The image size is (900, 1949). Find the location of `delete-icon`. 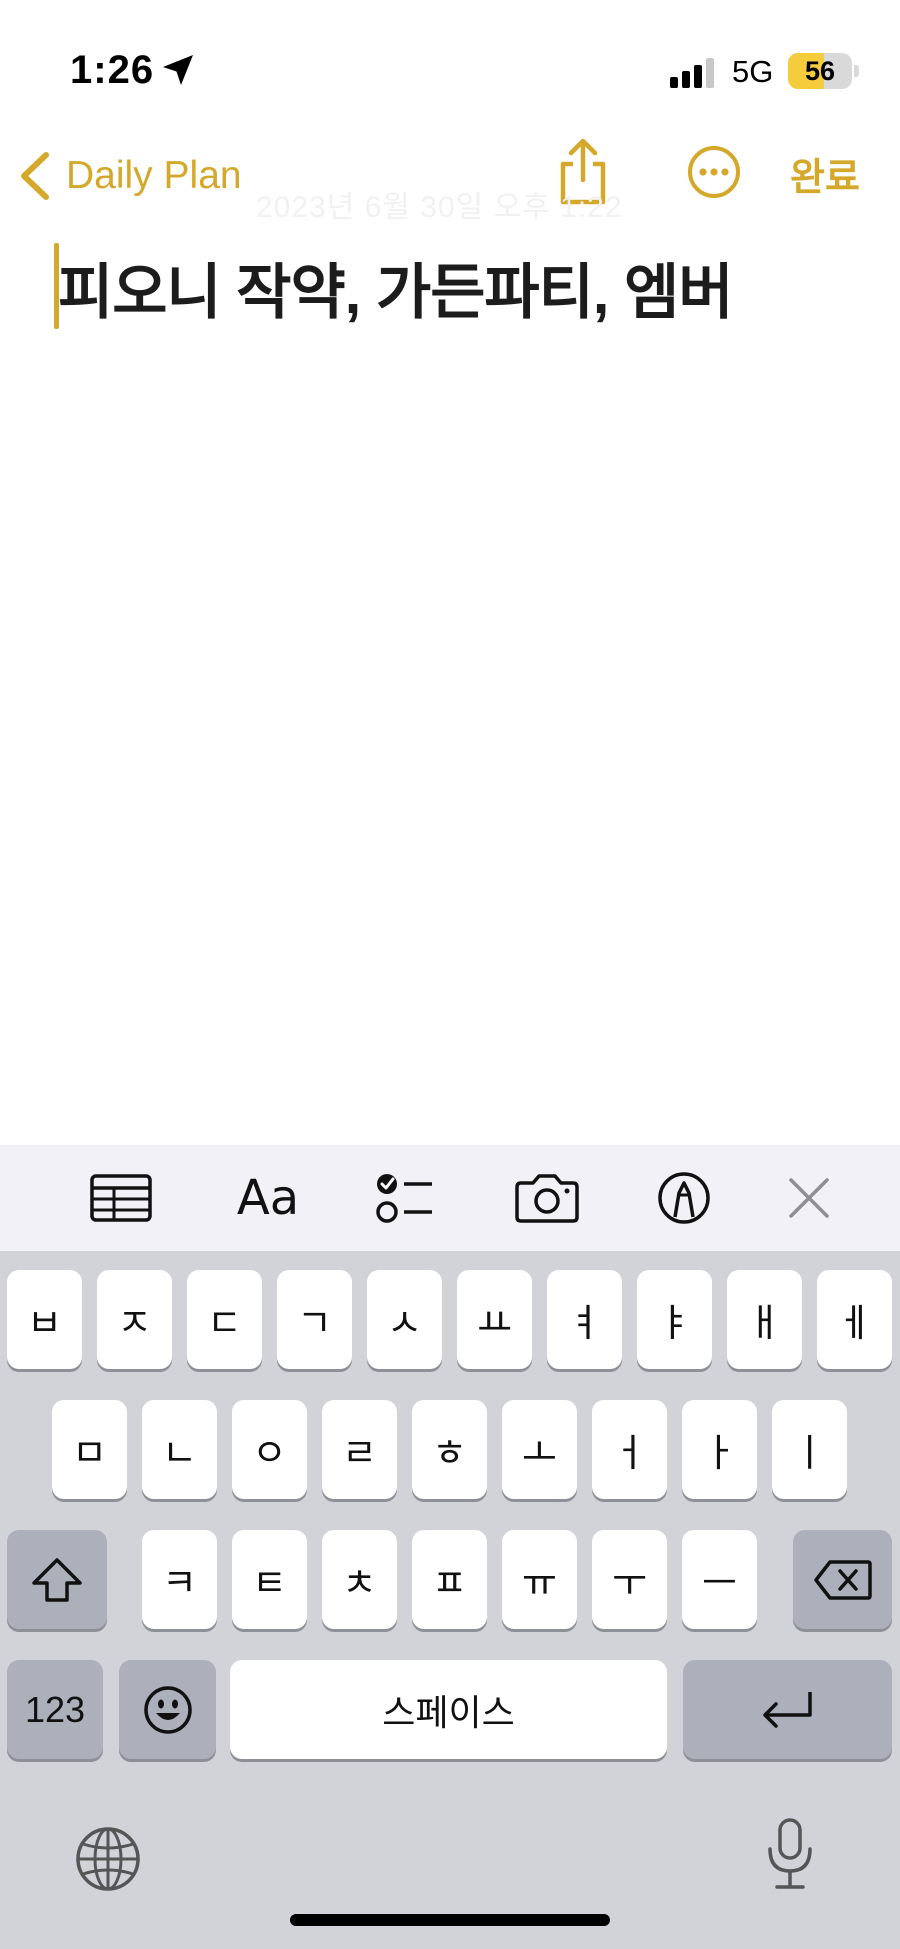

delete-icon is located at coordinates (842, 1579).